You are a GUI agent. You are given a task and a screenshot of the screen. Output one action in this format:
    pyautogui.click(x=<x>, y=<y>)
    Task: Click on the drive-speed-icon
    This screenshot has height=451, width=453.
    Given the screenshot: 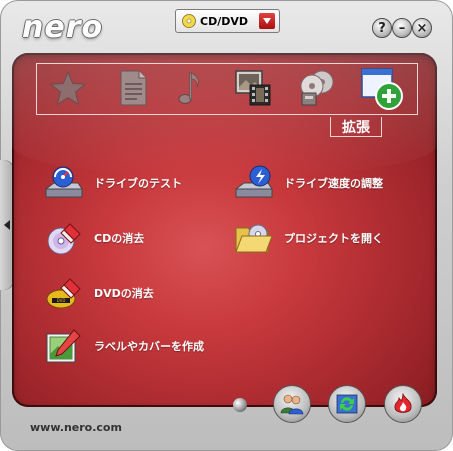 What is the action you would take?
    pyautogui.click(x=254, y=181)
    